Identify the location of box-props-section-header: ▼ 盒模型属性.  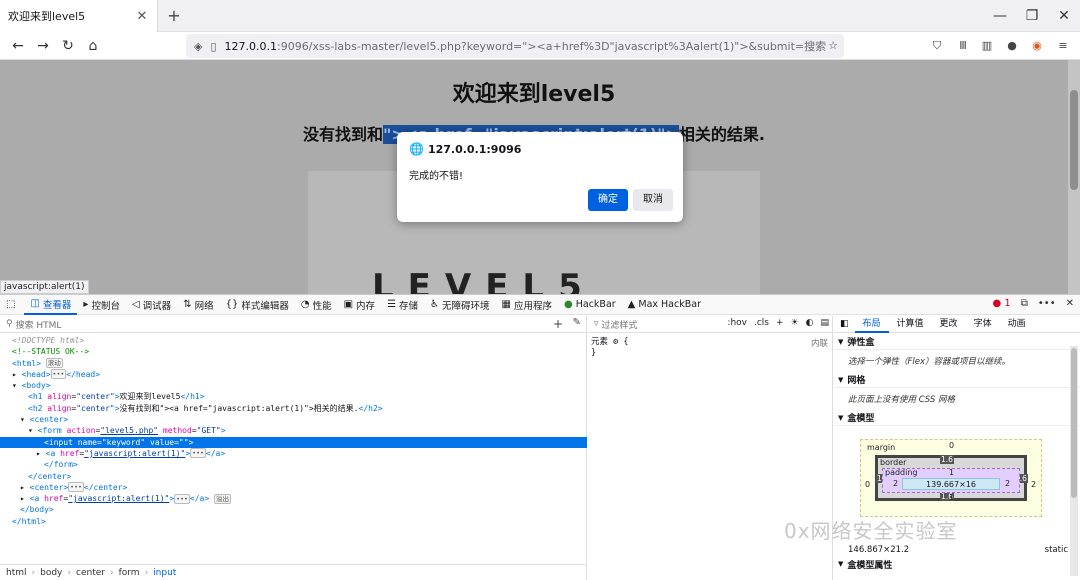
(957, 564).